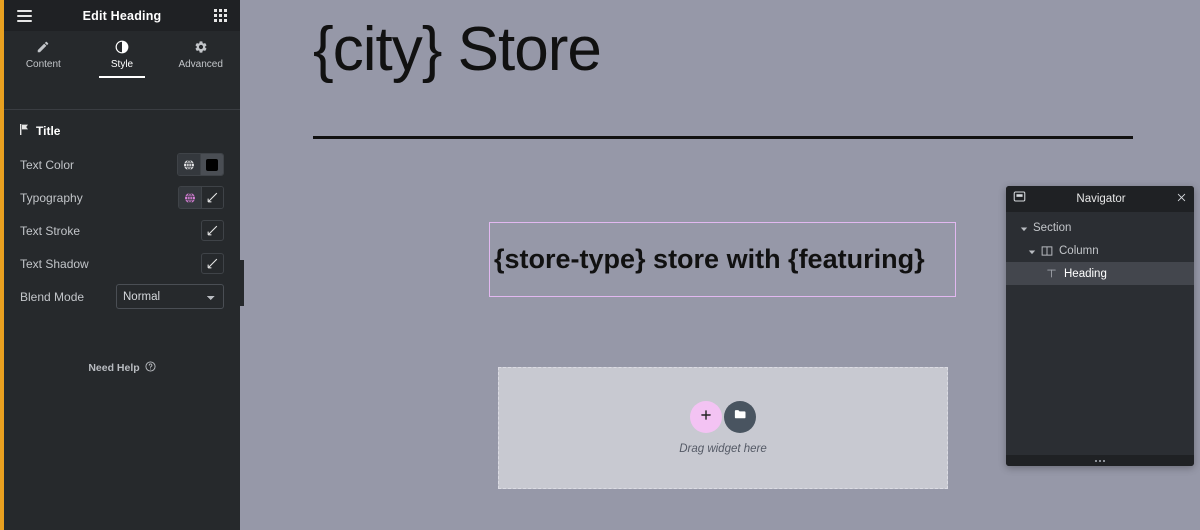 The width and height of the screenshot is (1200, 530). I want to click on navigator-item-section: Section, so click(1100, 227).